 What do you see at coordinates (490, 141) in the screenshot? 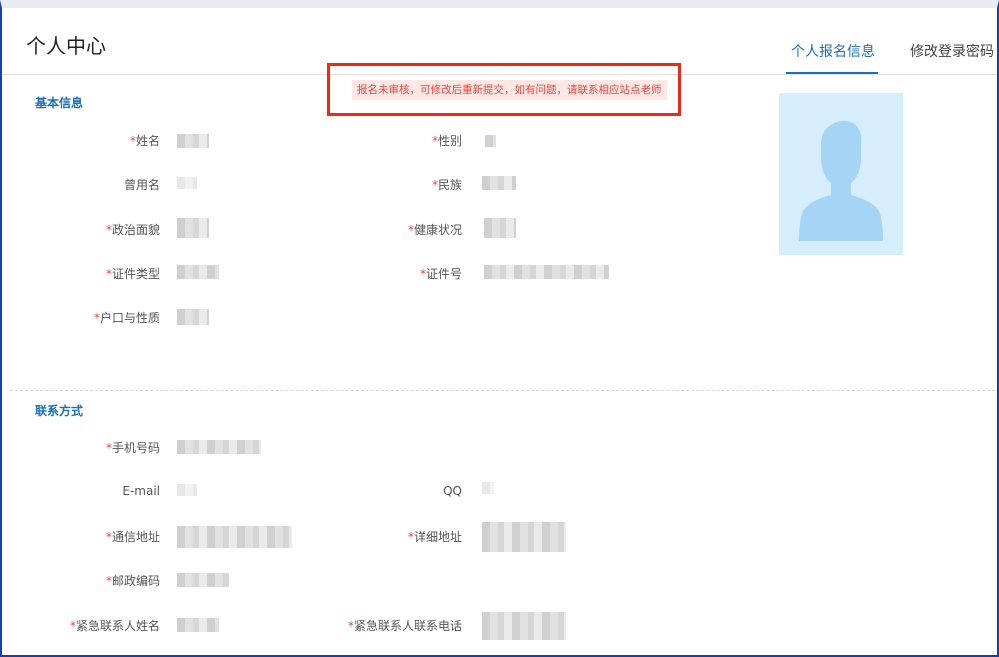
I see `value-gender-redacted` at bounding box center [490, 141].